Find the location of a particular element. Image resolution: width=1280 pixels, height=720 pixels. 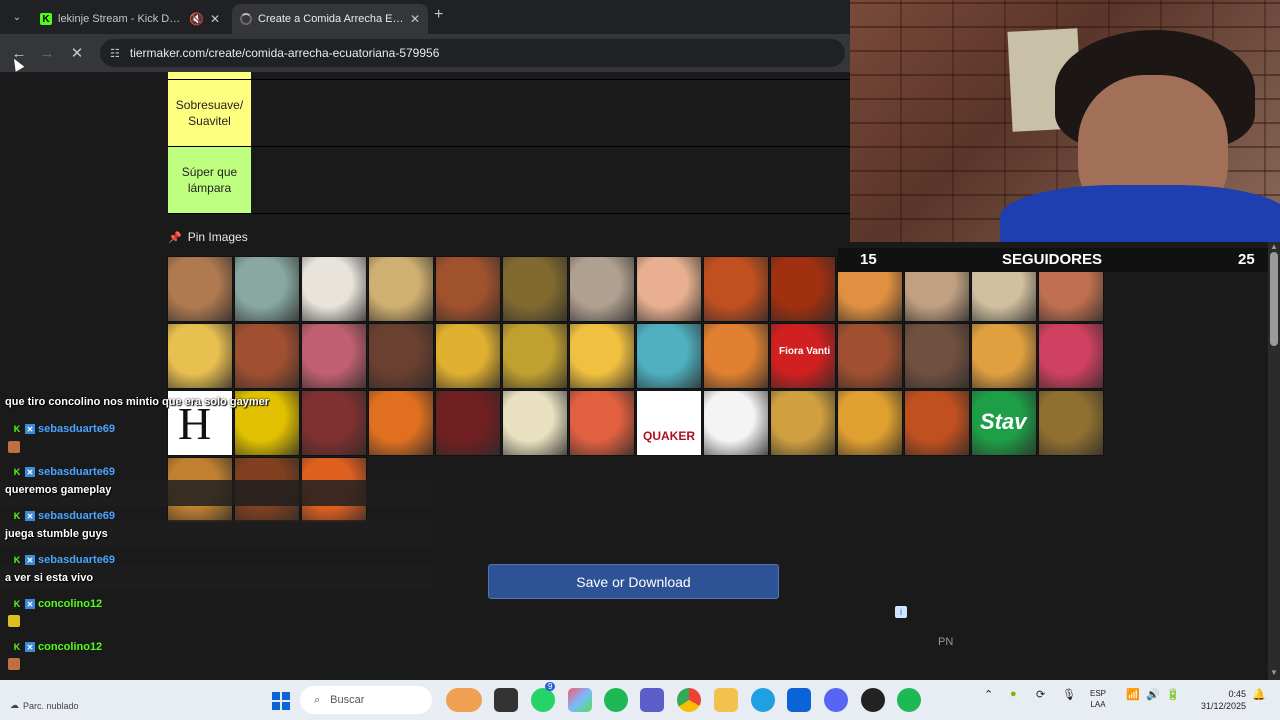

system-clock: 0:45 31/12/2025 is located at coordinates (1218, 700).